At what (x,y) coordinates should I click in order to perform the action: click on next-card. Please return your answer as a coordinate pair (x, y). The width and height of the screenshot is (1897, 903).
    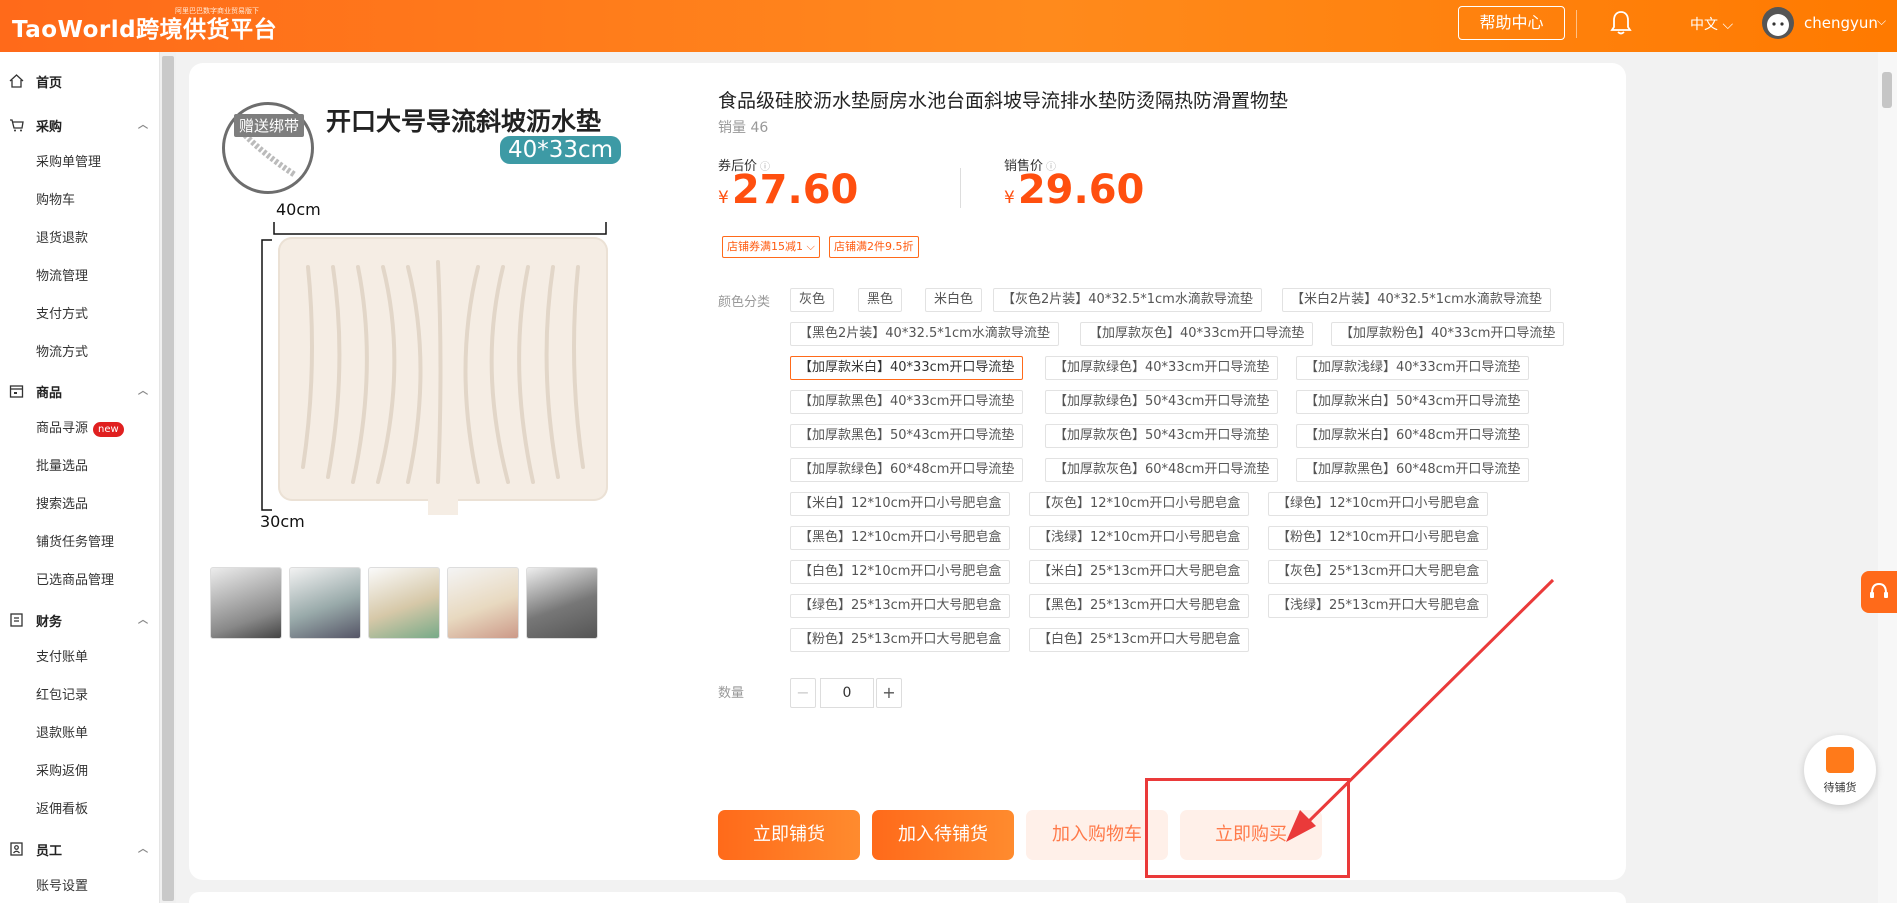
    Looking at the image, I should click on (907, 897).